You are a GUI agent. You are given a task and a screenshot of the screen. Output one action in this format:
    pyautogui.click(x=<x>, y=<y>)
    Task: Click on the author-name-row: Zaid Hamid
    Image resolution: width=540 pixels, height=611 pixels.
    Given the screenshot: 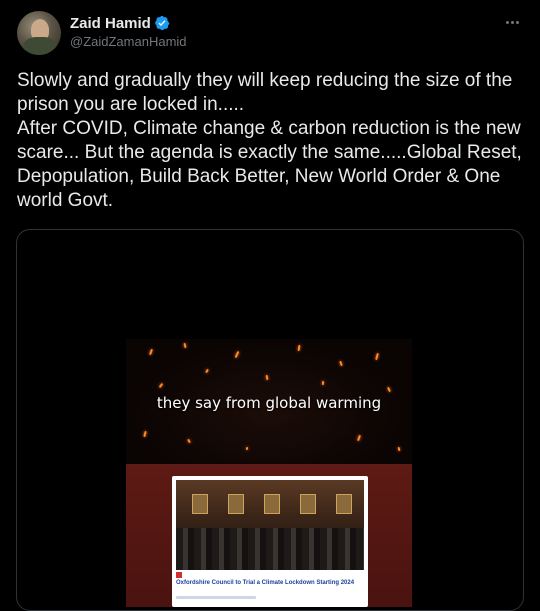 What is the action you would take?
    pyautogui.click(x=120, y=23)
    